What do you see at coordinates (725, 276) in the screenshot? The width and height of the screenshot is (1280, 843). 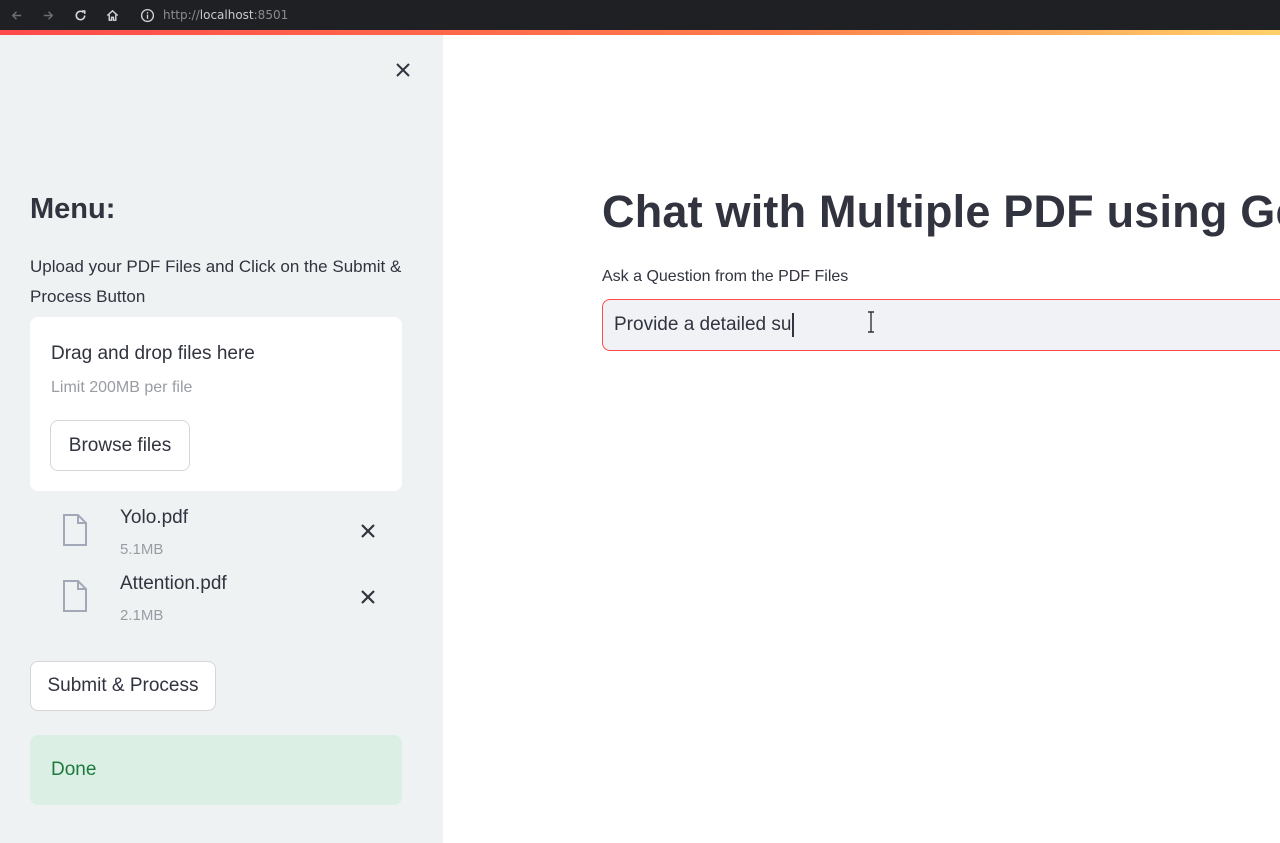 I see `question-label: Ask a Question from the PDF Files` at bounding box center [725, 276].